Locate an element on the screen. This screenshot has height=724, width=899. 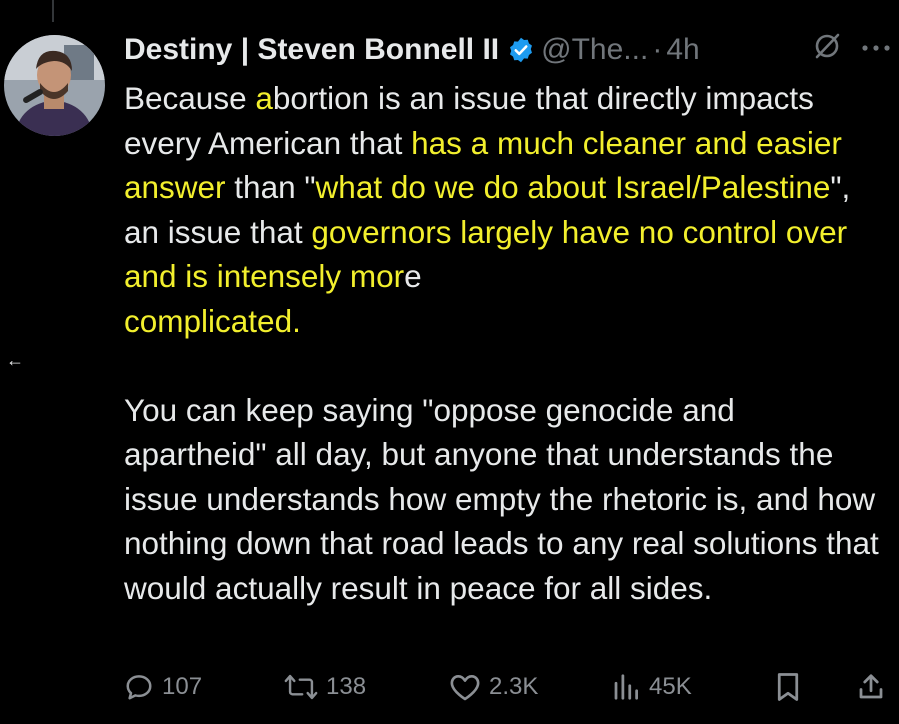
like-button: 2.3K is located at coordinates (493, 687).